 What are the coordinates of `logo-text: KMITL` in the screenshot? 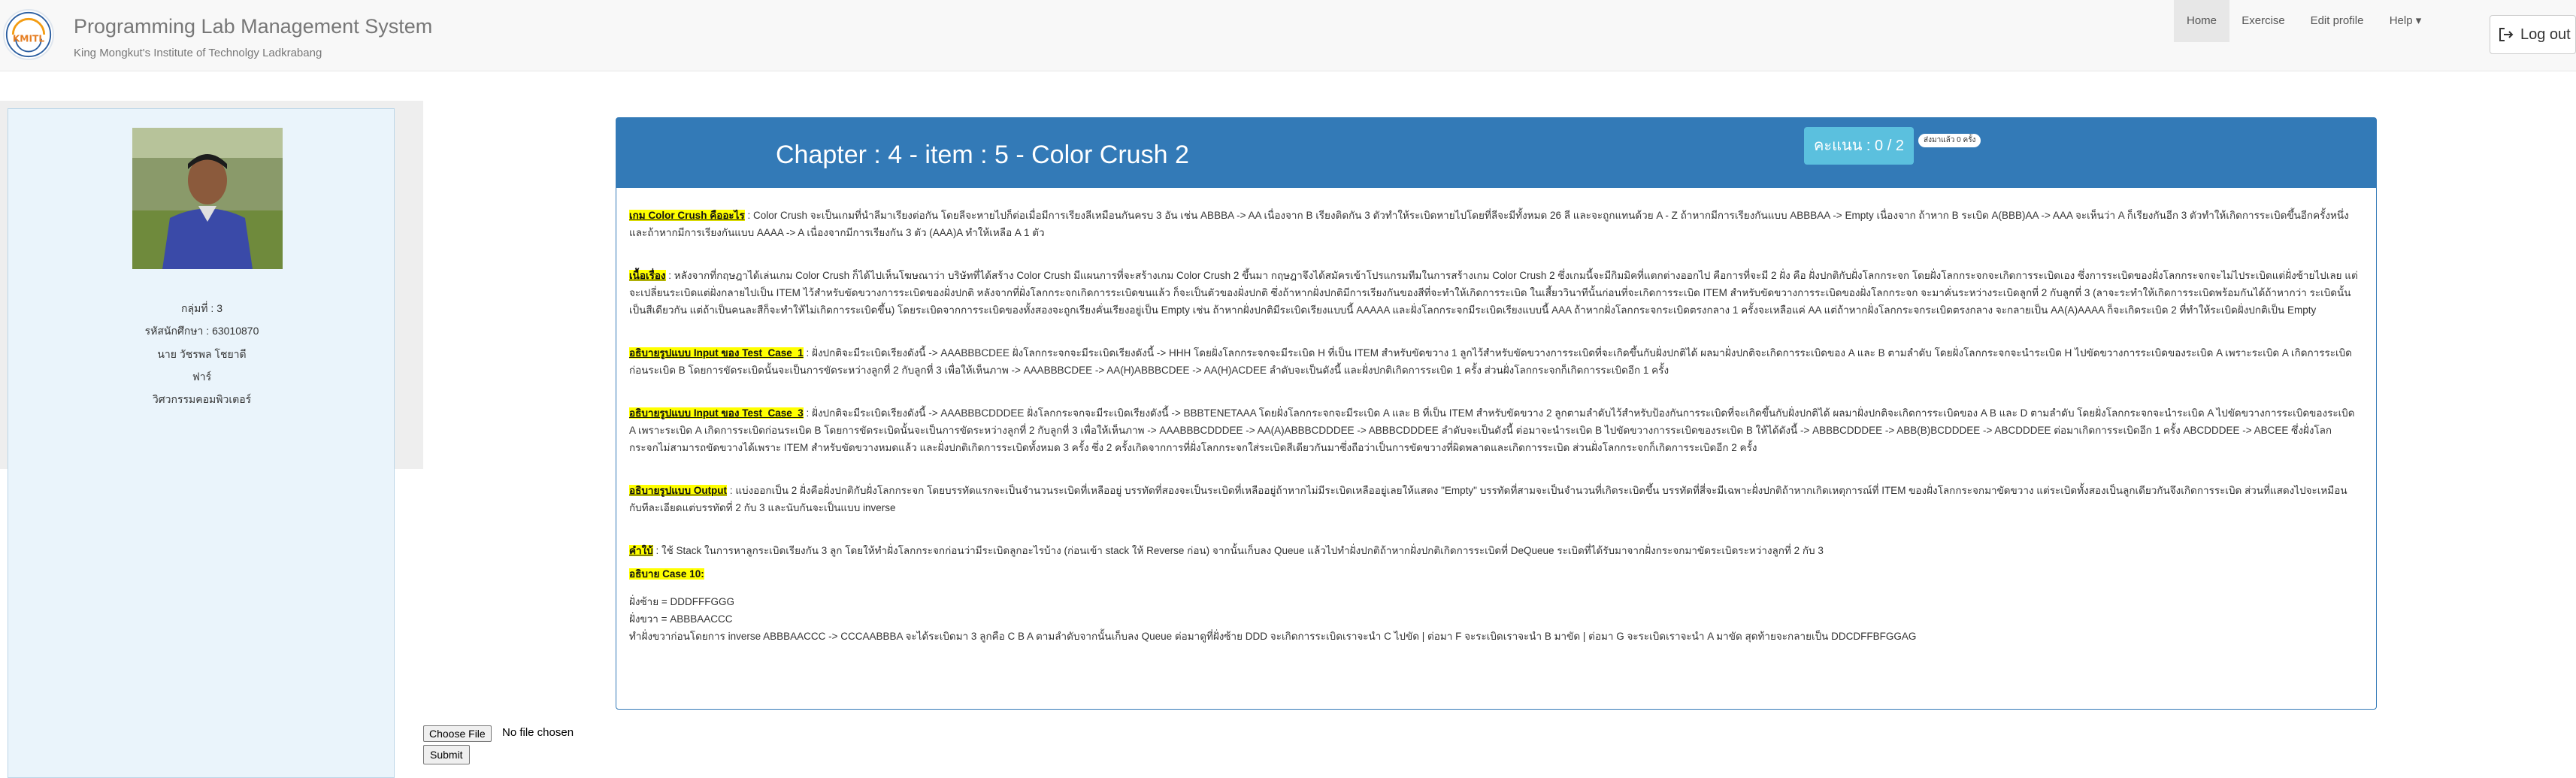 It's located at (29, 39).